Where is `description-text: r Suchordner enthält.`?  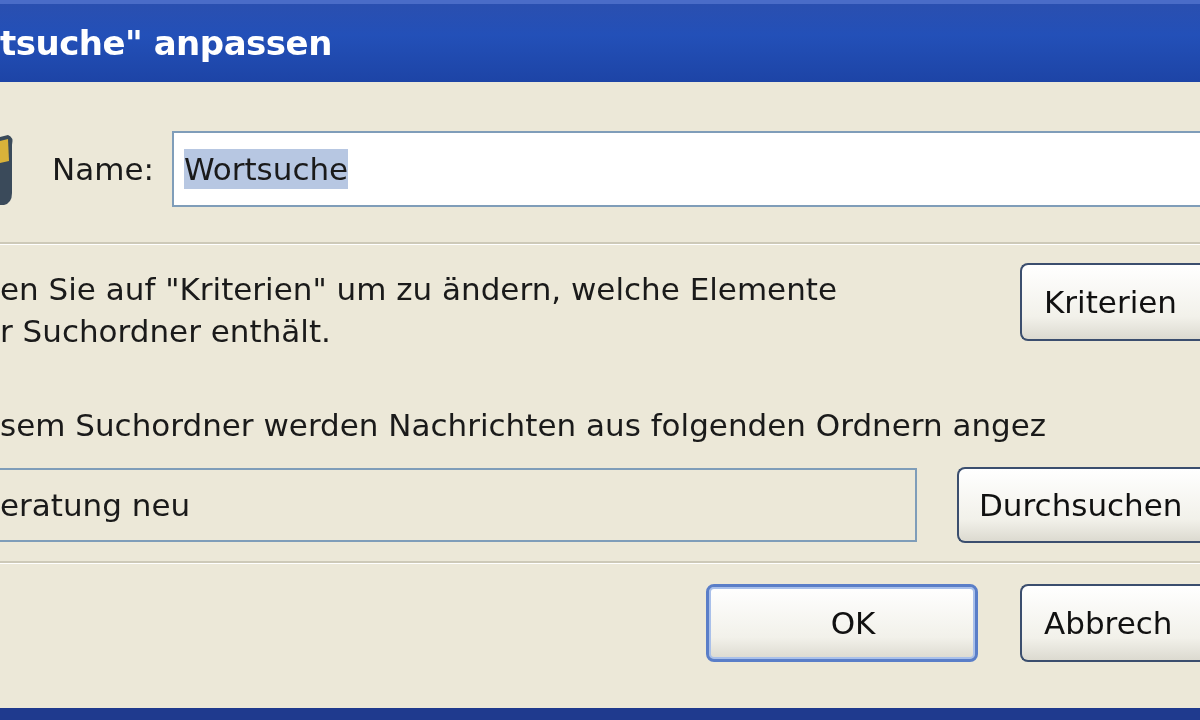 description-text: r Suchordner enthält. is located at coordinates (166, 331).